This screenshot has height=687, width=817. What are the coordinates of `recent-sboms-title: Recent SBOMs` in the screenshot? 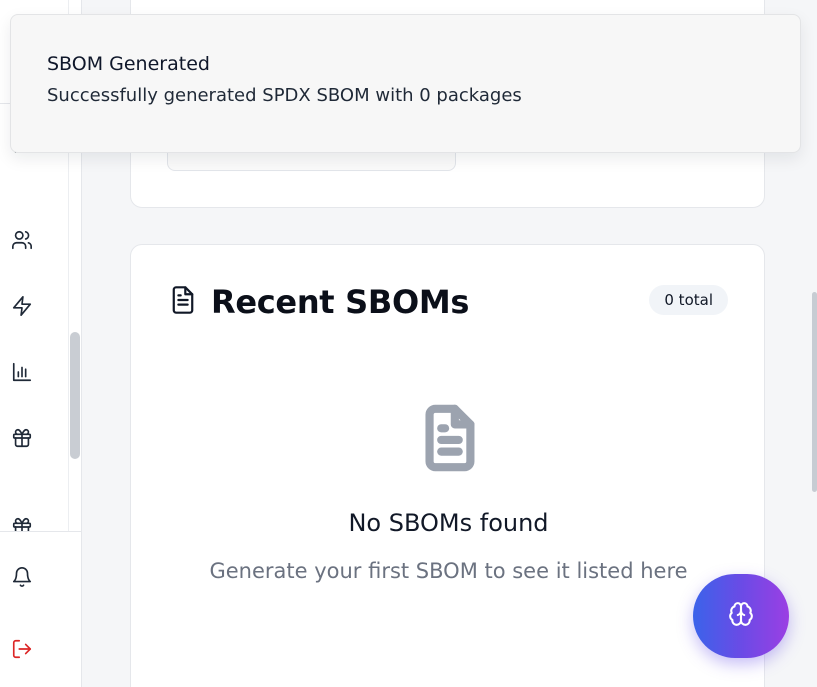 It's located at (340, 302).